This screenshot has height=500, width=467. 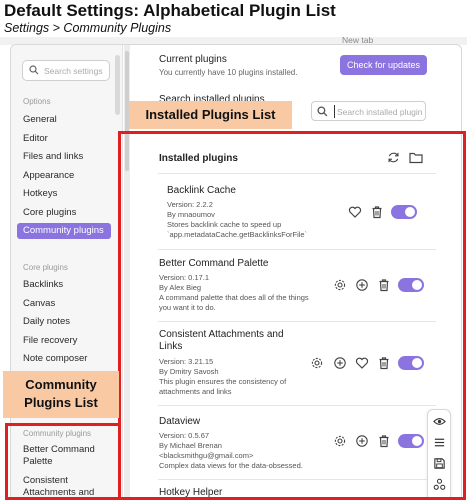 I want to click on sidebar-item-editor: Editor, so click(x=64, y=139).